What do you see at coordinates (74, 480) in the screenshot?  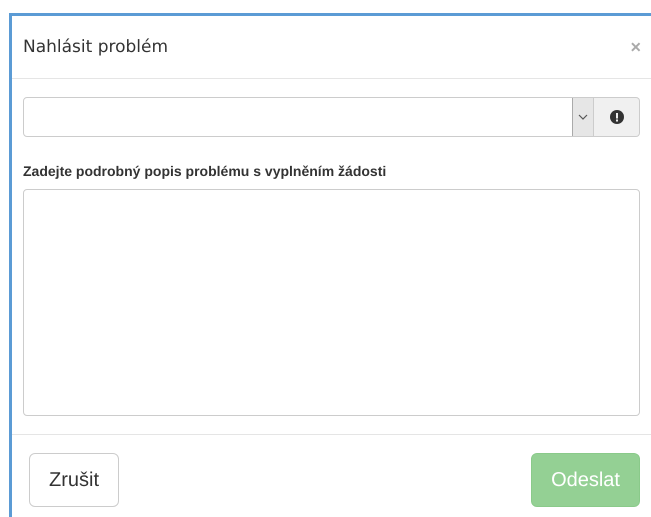 I see `cancel-button: Zrušit` at bounding box center [74, 480].